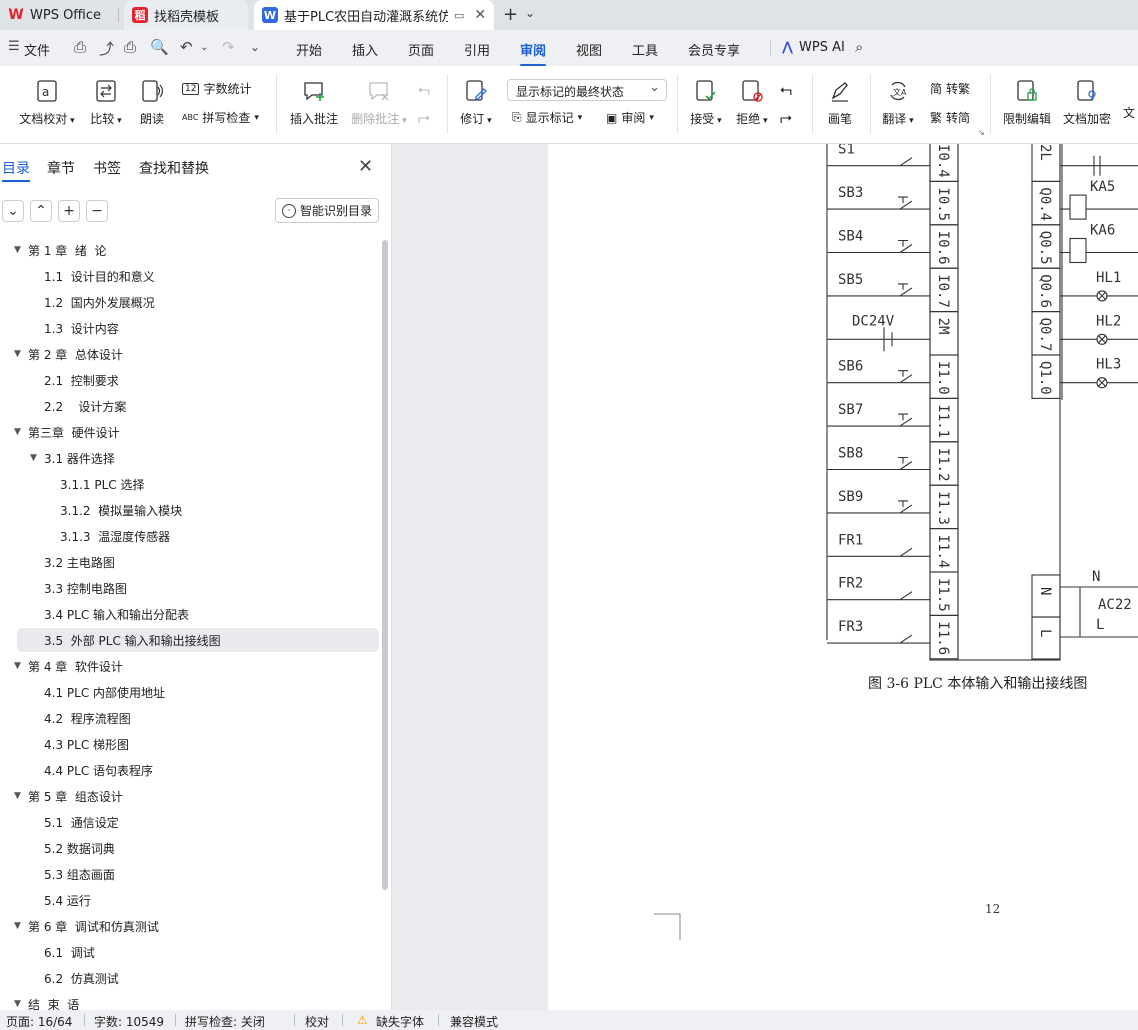 The image size is (1138, 1030). I want to click on output-terminal-label: Q0.6, so click(1045, 291).